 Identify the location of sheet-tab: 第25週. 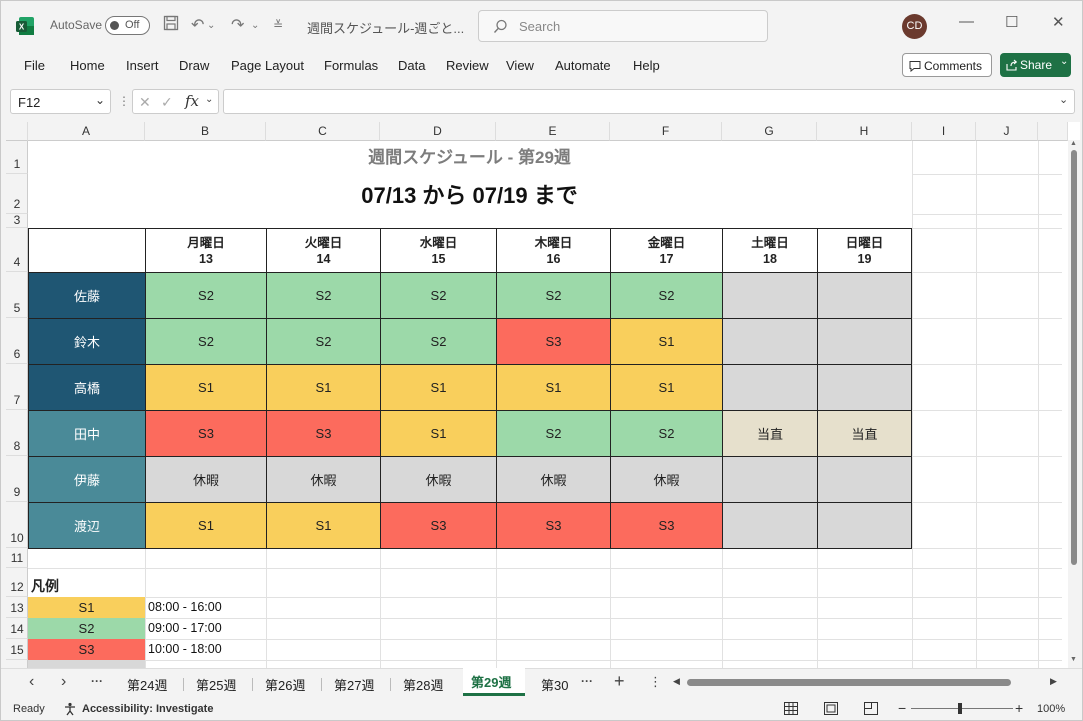
(216, 684).